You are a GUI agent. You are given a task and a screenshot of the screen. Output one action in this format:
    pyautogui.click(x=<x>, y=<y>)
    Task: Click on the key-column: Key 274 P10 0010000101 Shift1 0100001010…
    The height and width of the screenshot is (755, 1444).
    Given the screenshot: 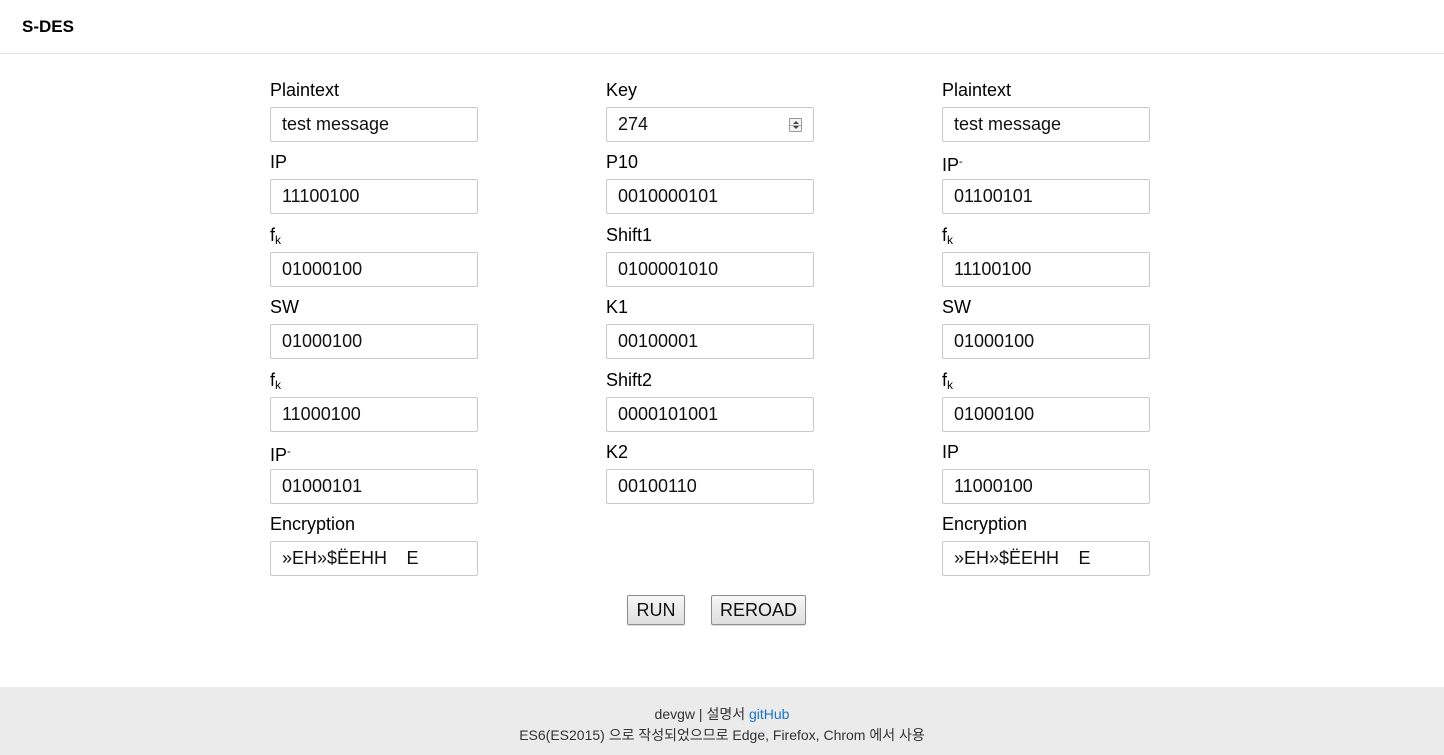 What is the action you would take?
    pyautogui.click(x=712, y=295)
    